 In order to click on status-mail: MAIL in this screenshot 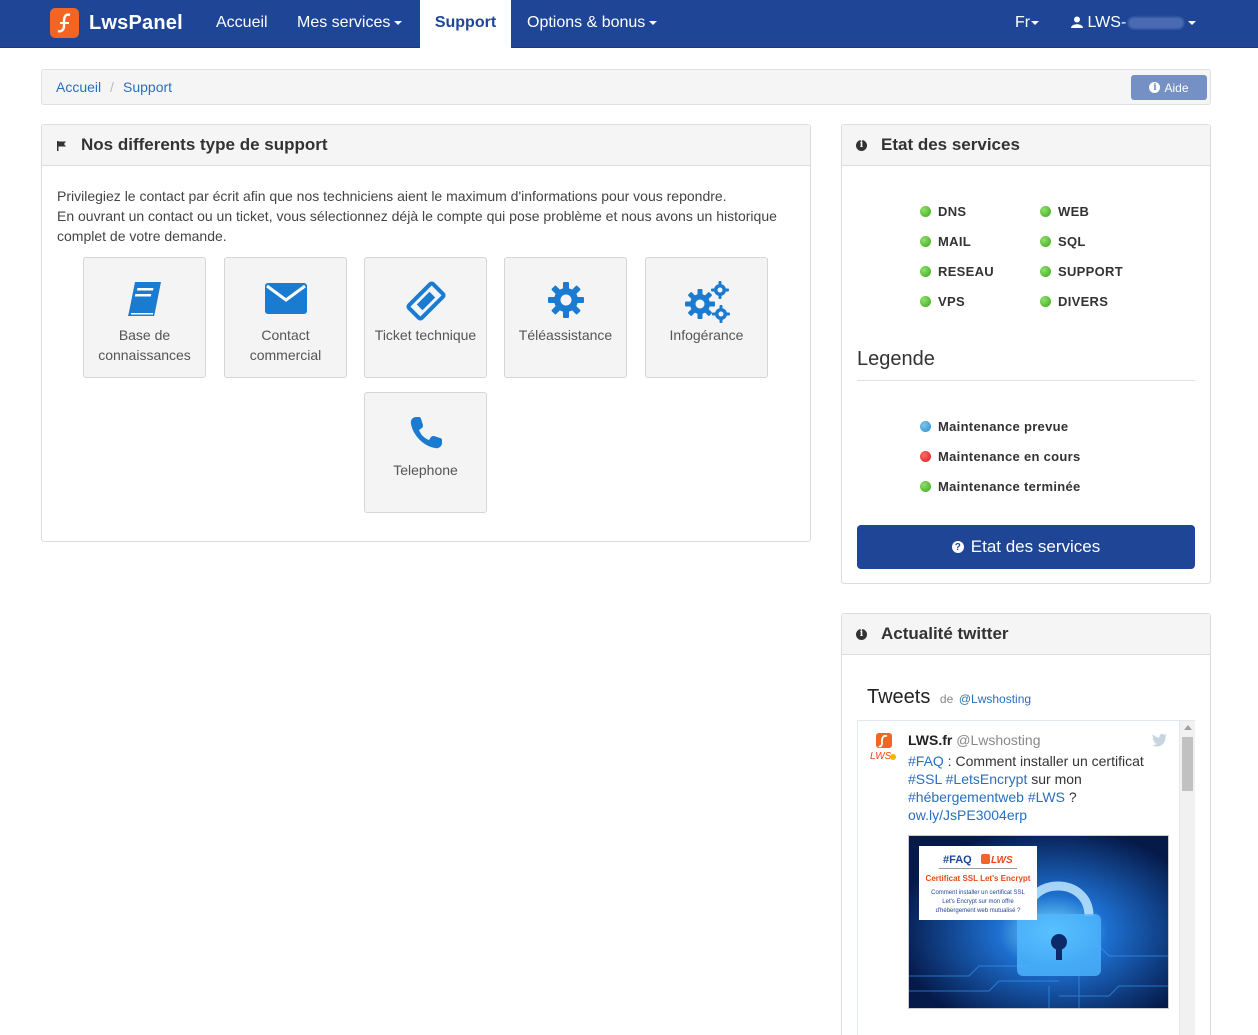, I will do `click(945, 241)`.